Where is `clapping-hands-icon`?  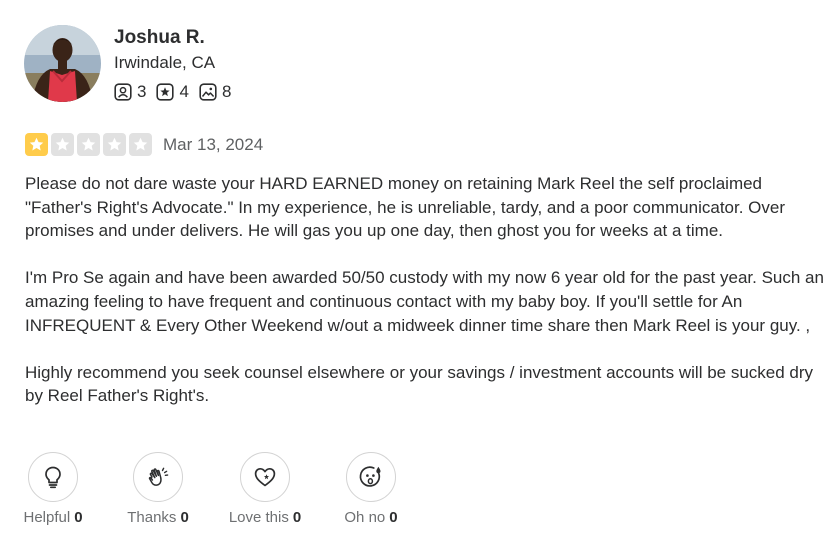 clapping-hands-icon is located at coordinates (158, 476).